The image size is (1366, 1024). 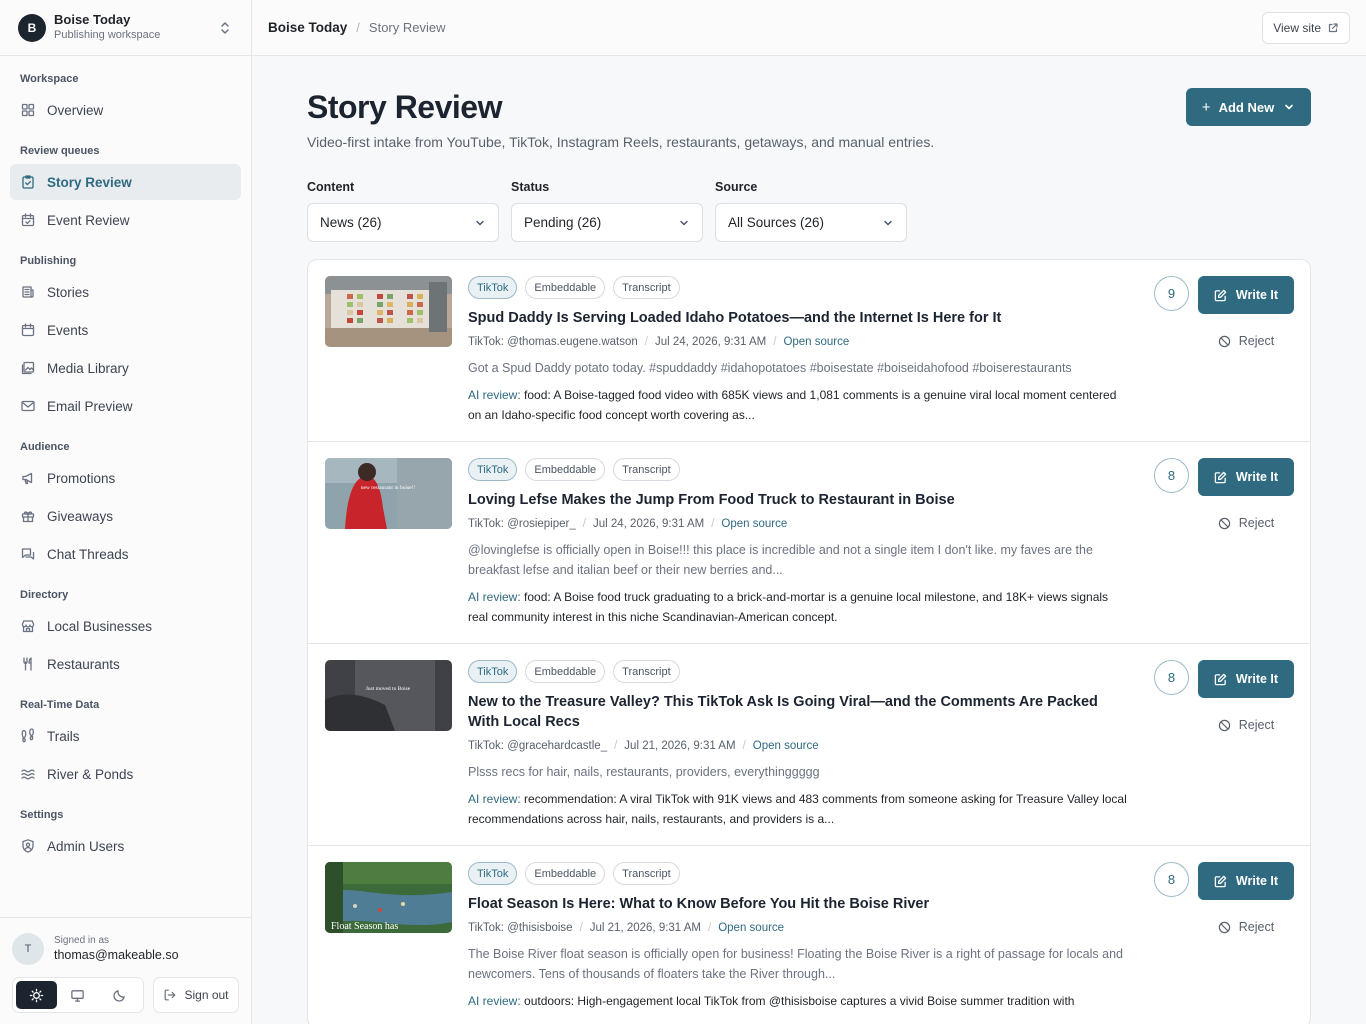 What do you see at coordinates (63, 736) in the screenshot?
I see `sidebar-item-label: Trails` at bounding box center [63, 736].